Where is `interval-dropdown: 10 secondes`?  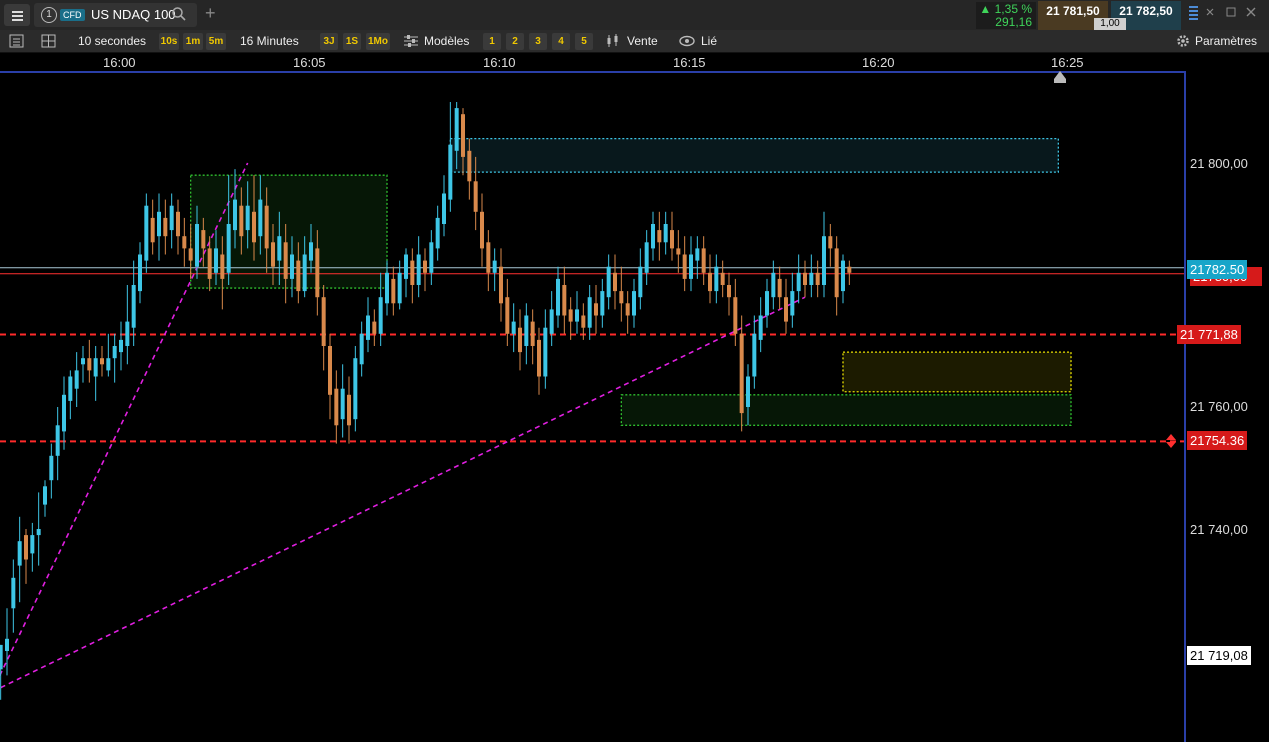
interval-dropdown: 10 secondes is located at coordinates (112, 41).